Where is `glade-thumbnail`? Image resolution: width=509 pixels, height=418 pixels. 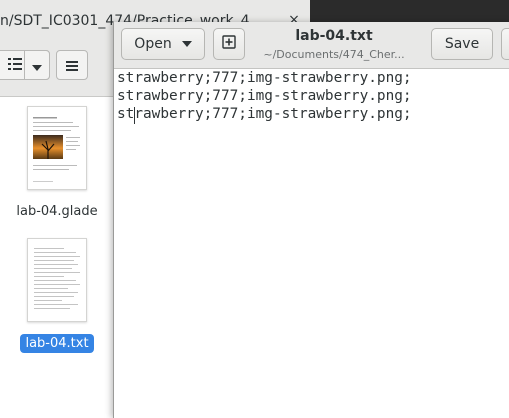 glade-thumbnail is located at coordinates (57, 148).